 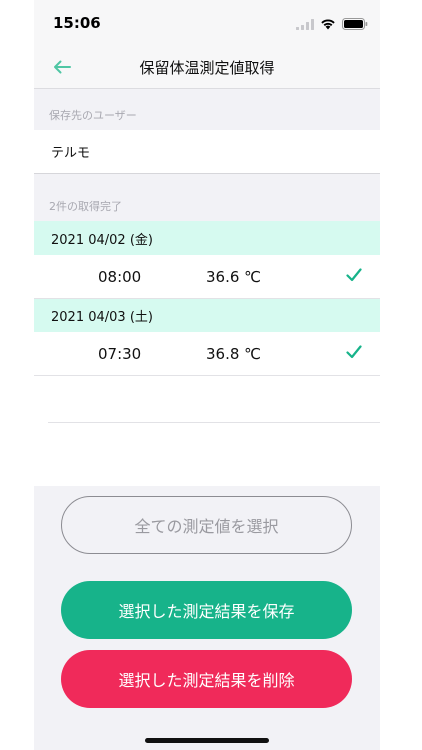 What do you see at coordinates (102, 317) in the screenshot?
I see `date-label: 2021 04/03 (土)` at bounding box center [102, 317].